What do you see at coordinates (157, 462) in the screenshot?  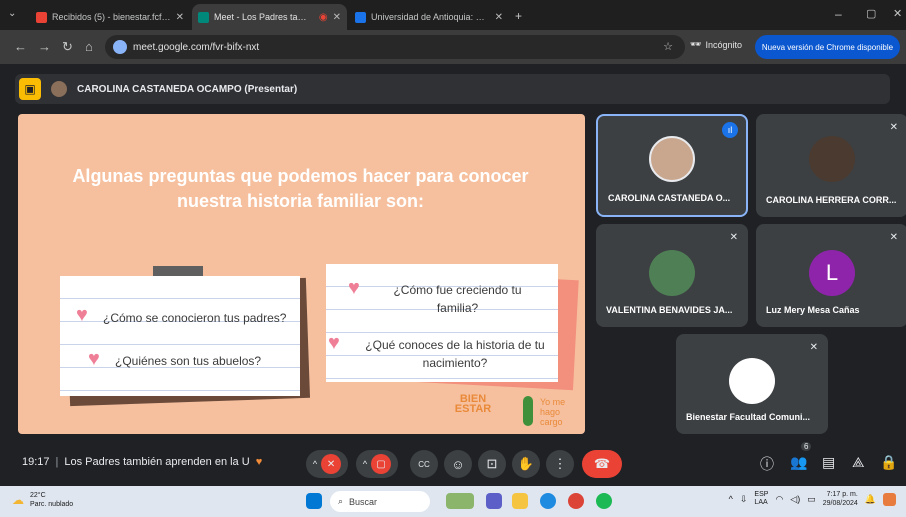 I see `meeting-title: Los Padres también aprenden en la U` at bounding box center [157, 462].